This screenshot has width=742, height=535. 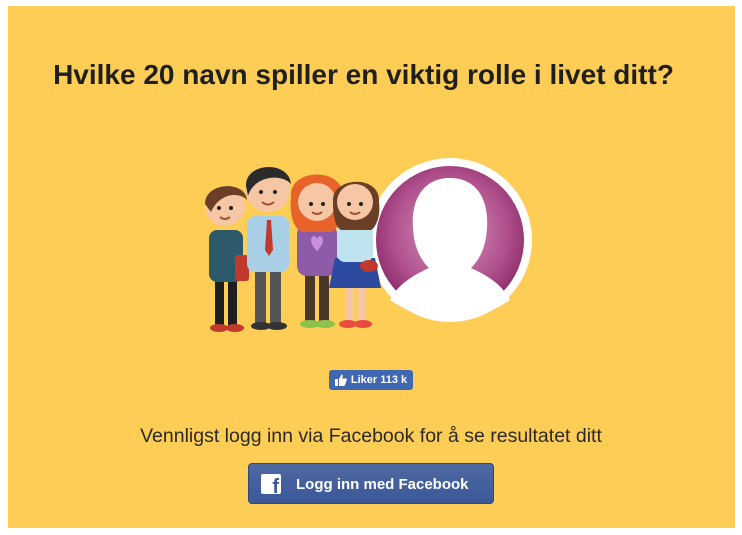 What do you see at coordinates (382, 484) in the screenshot?
I see `facebook-login-label: Logg inn med Facebook` at bounding box center [382, 484].